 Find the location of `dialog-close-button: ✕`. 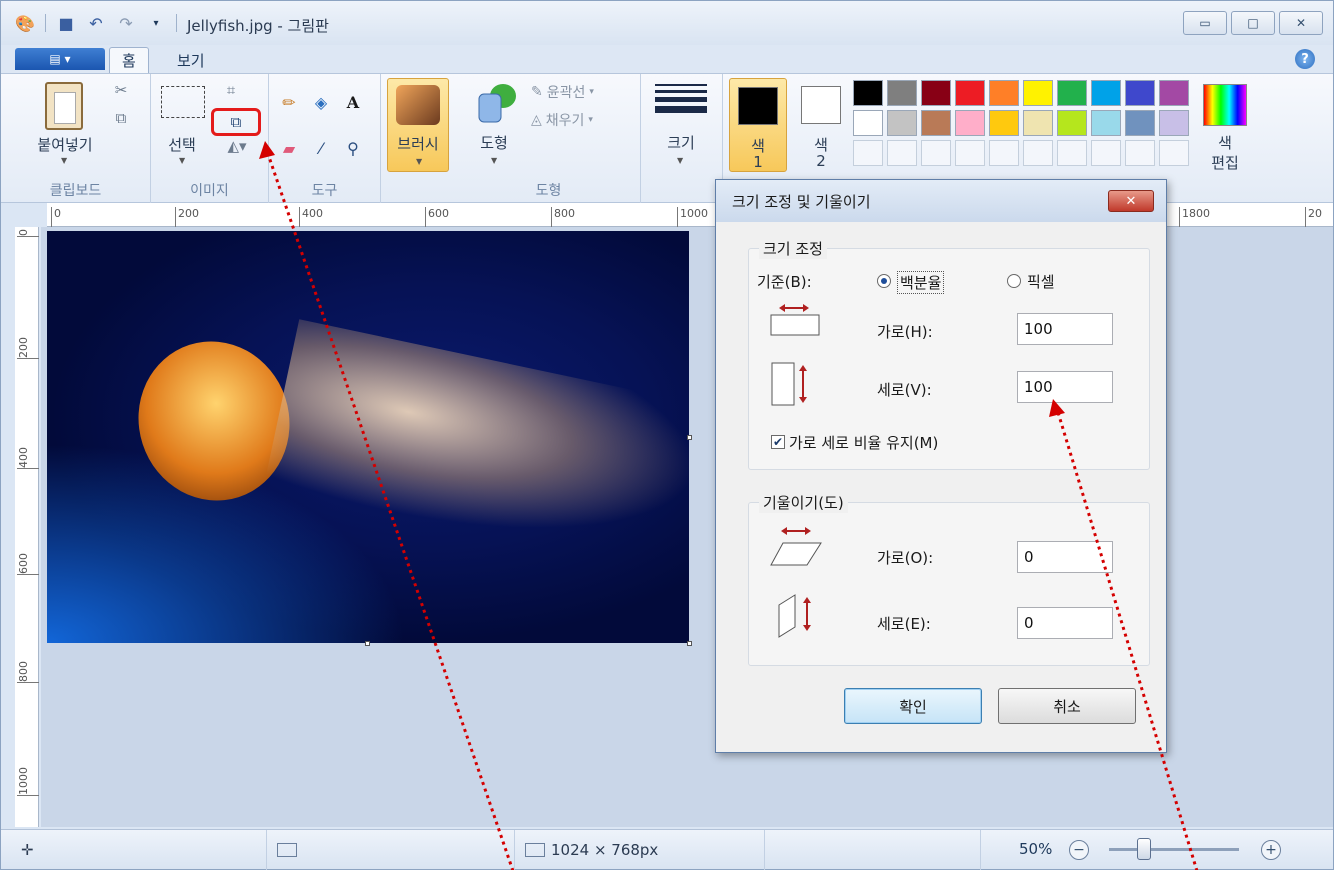

dialog-close-button: ✕ is located at coordinates (1131, 201).